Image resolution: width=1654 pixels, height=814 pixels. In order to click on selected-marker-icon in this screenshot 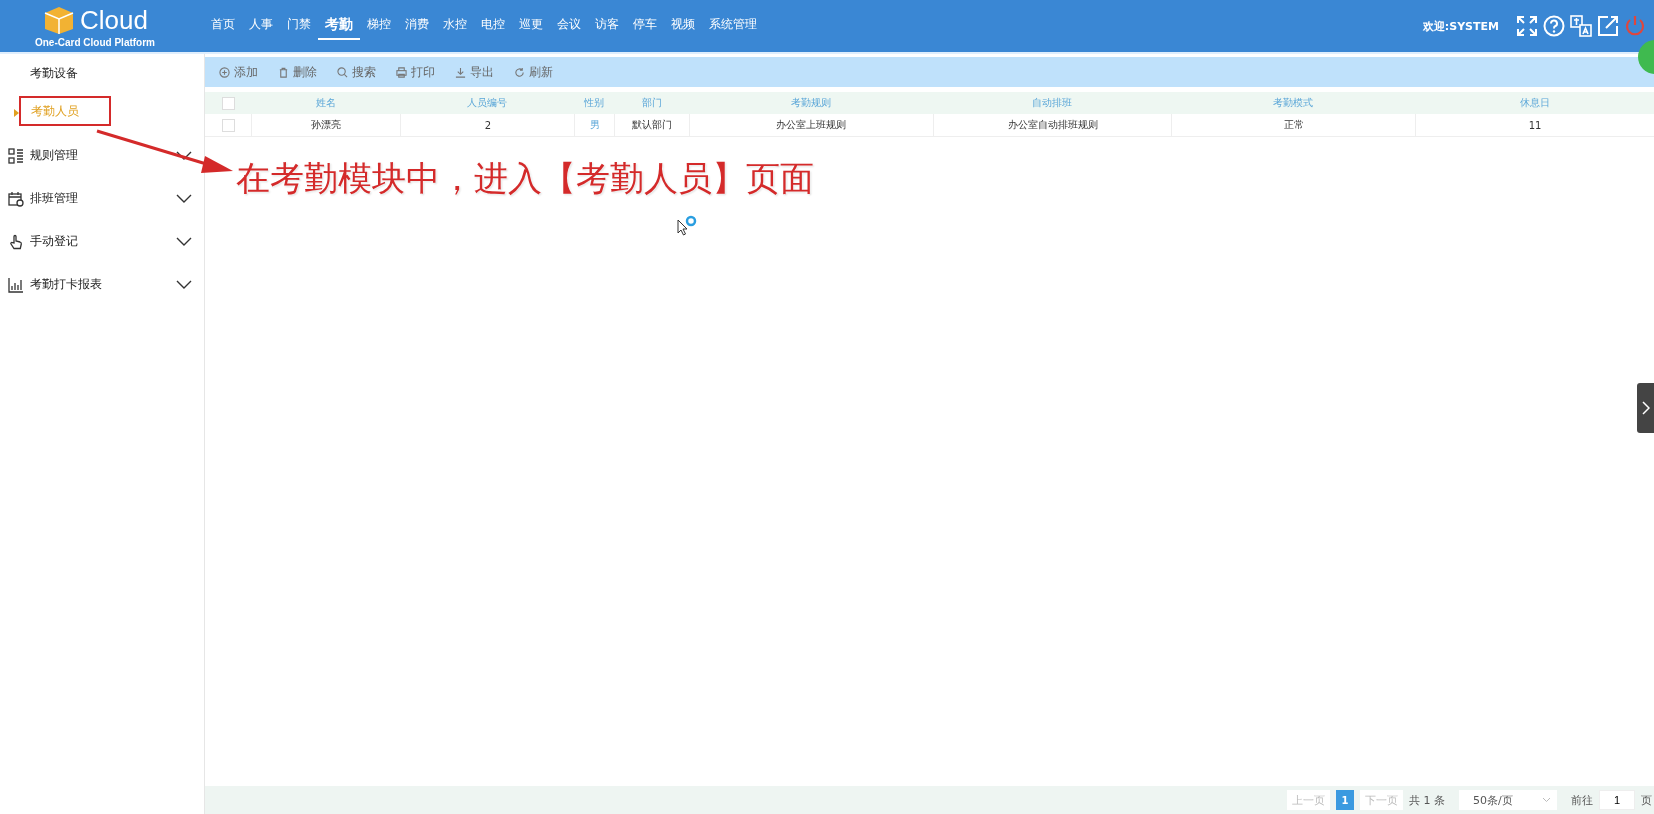, I will do `click(16, 113)`.